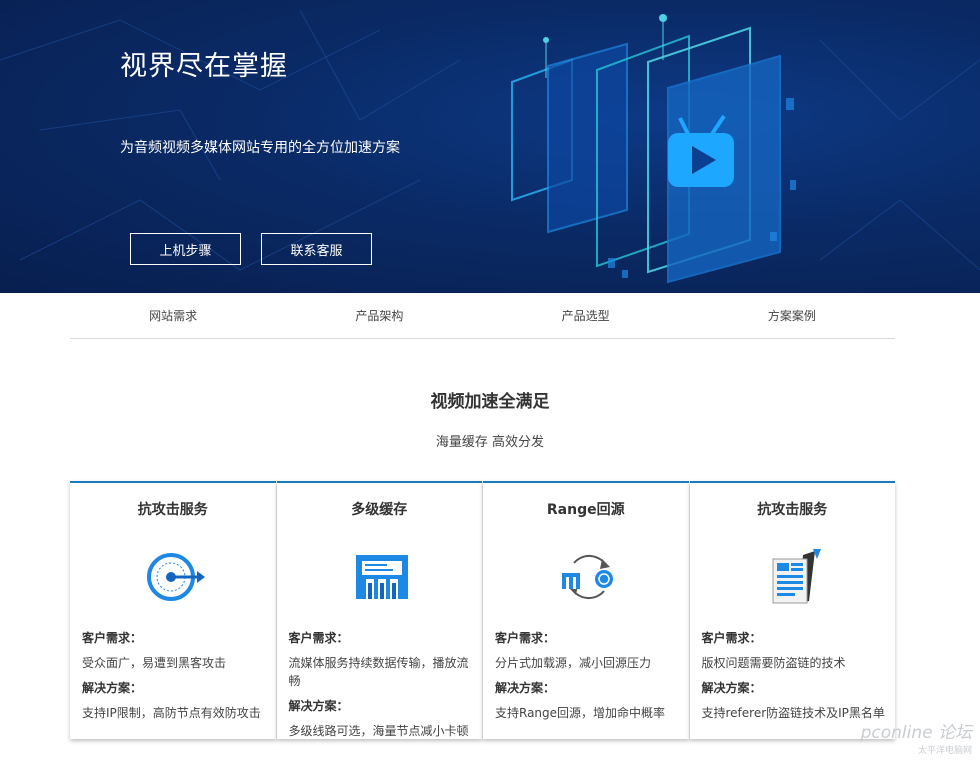 Image resolution: width=980 pixels, height=772 pixels. What do you see at coordinates (378, 731) in the screenshot?
I see `solution-text: 多级线路可选，海量节点减小卡顿` at bounding box center [378, 731].